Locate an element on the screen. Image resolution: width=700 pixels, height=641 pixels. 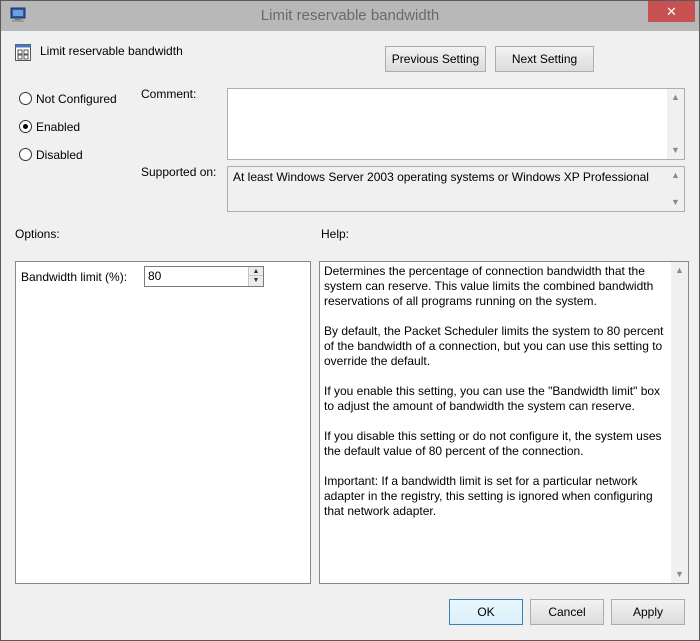
window-title: Limit reservable bandwidth is located at coordinates (350, 15).